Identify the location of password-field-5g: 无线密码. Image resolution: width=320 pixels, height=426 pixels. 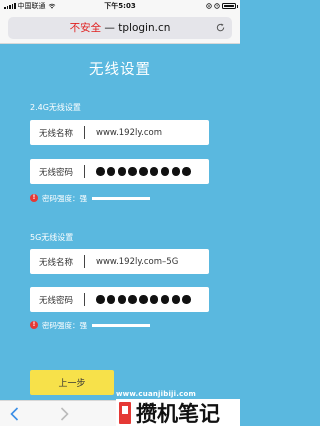
(119, 299).